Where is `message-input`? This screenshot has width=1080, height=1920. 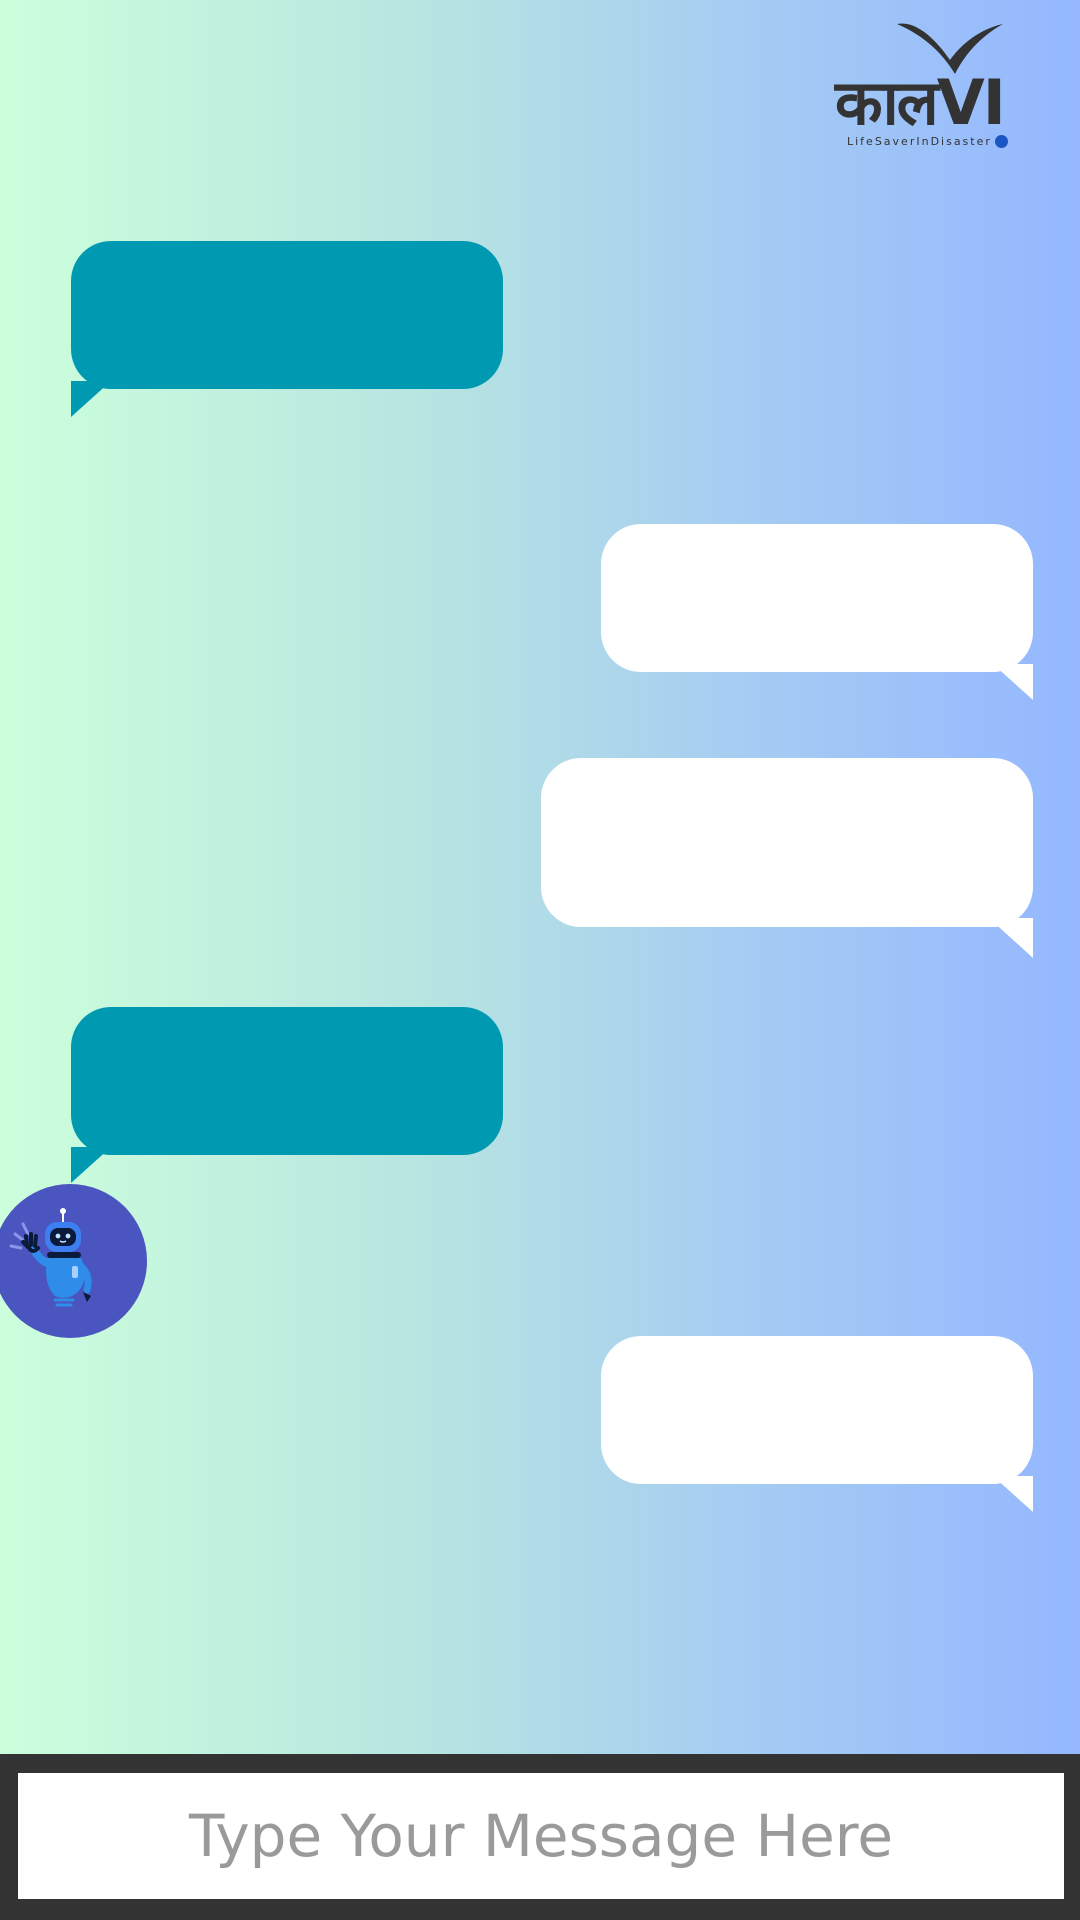 message-input is located at coordinates (541, 1836).